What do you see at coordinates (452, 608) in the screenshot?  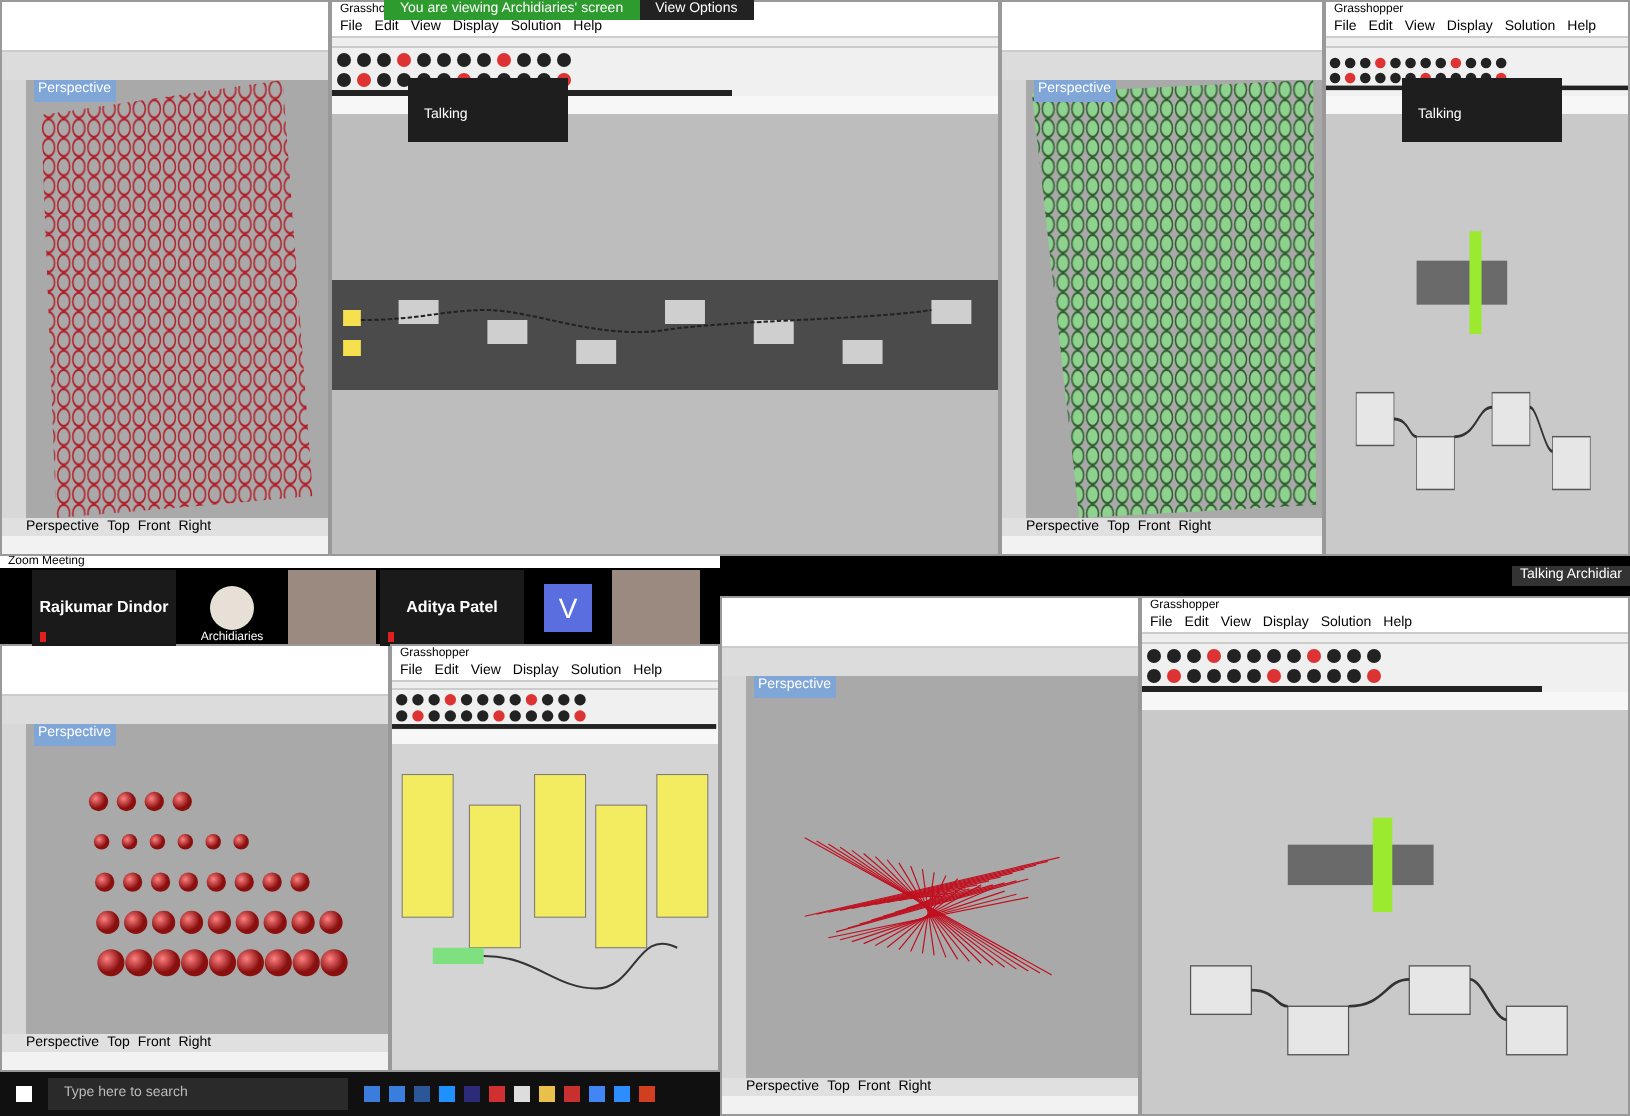 I see `participant-name: Aditya Patel` at bounding box center [452, 608].